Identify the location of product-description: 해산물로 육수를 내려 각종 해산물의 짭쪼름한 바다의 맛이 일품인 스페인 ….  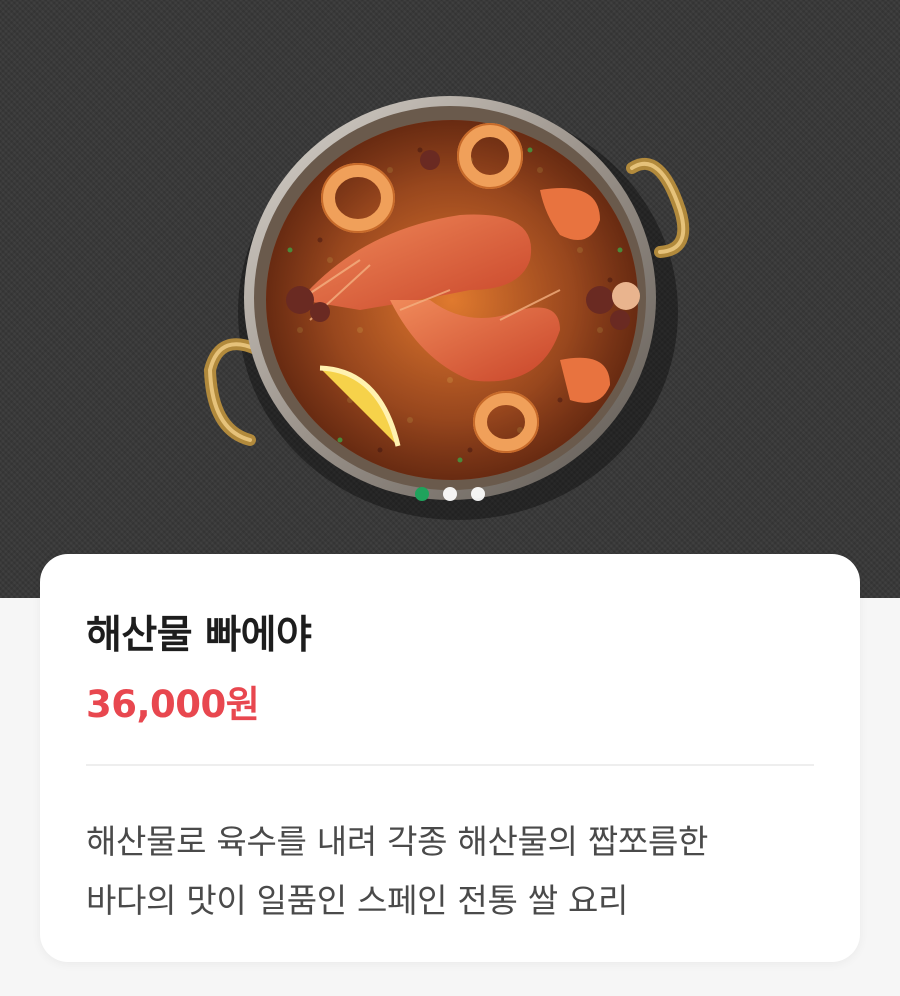
(456, 871).